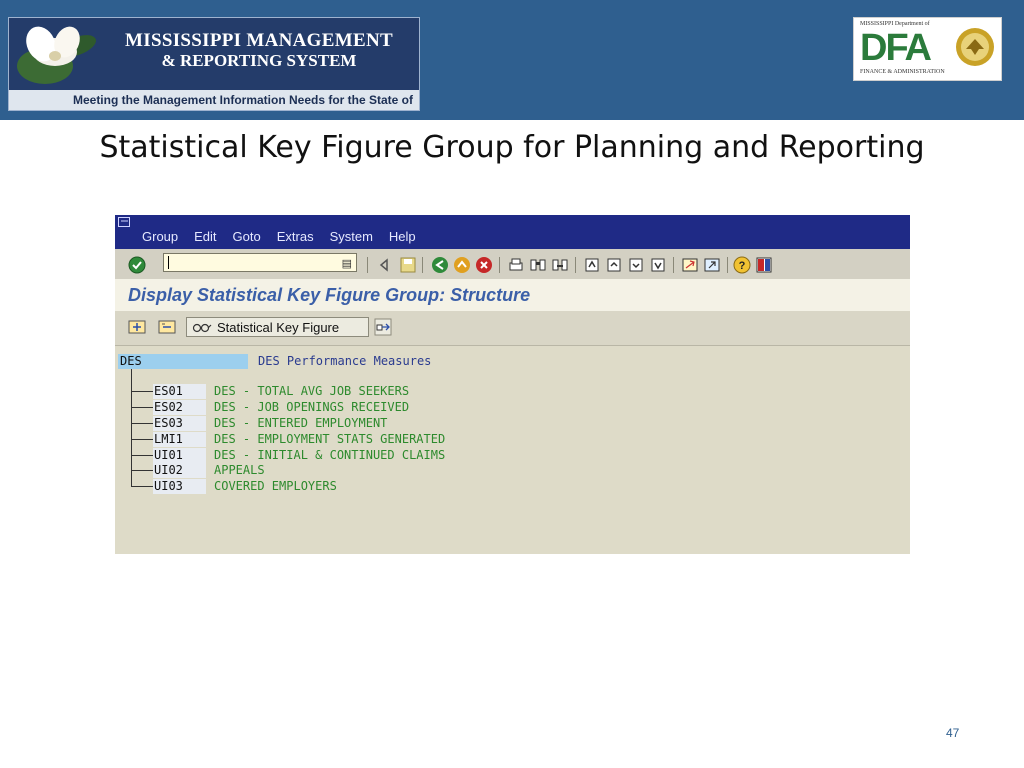 Image resolution: width=1024 pixels, height=768 pixels. Describe the element at coordinates (636, 265) in the screenshot. I see `next-page-icon` at that location.